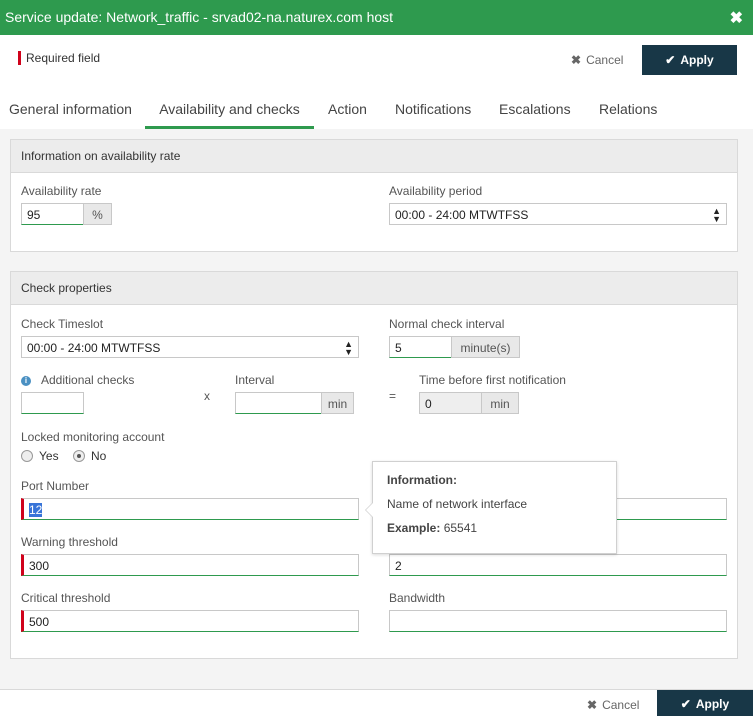 Image resolution: width=753 pixels, height=716 pixels. Describe the element at coordinates (374, 288) in the screenshot. I see `check-properties-title: Check properties` at that location.